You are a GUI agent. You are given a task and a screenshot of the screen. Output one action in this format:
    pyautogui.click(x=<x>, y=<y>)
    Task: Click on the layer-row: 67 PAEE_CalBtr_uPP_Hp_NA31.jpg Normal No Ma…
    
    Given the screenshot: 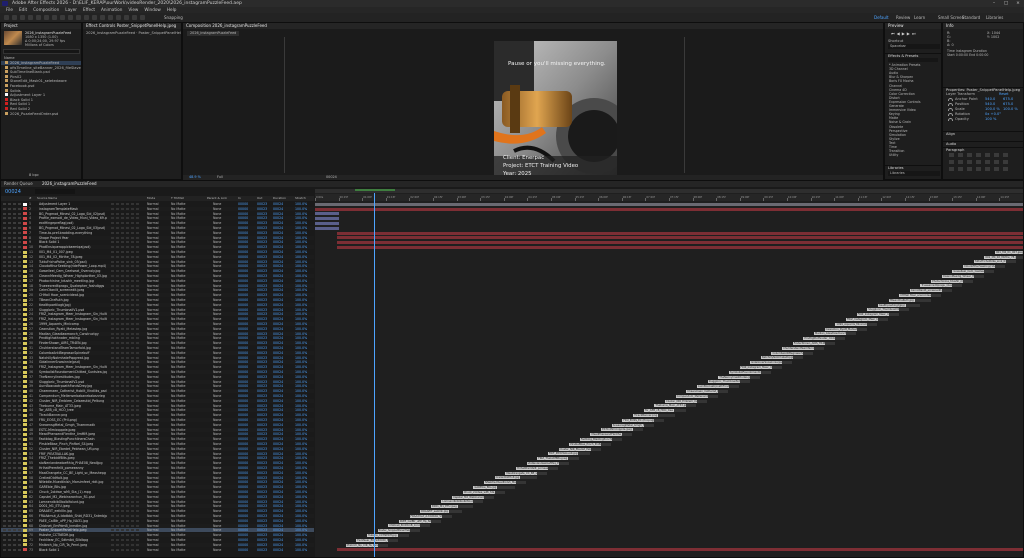 What is the action you would take?
    pyautogui.click(x=157, y=521)
    